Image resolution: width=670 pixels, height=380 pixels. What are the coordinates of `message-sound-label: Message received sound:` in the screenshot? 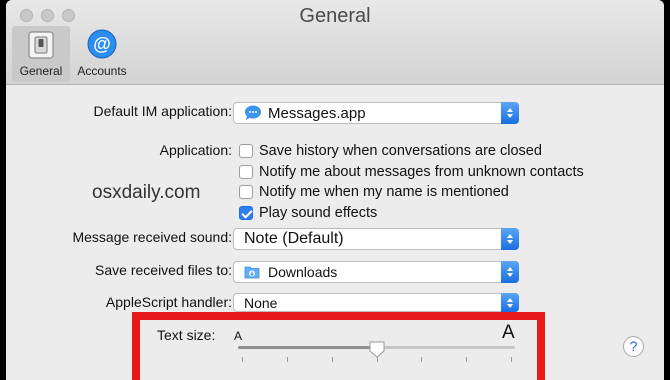 It's located at (152, 237).